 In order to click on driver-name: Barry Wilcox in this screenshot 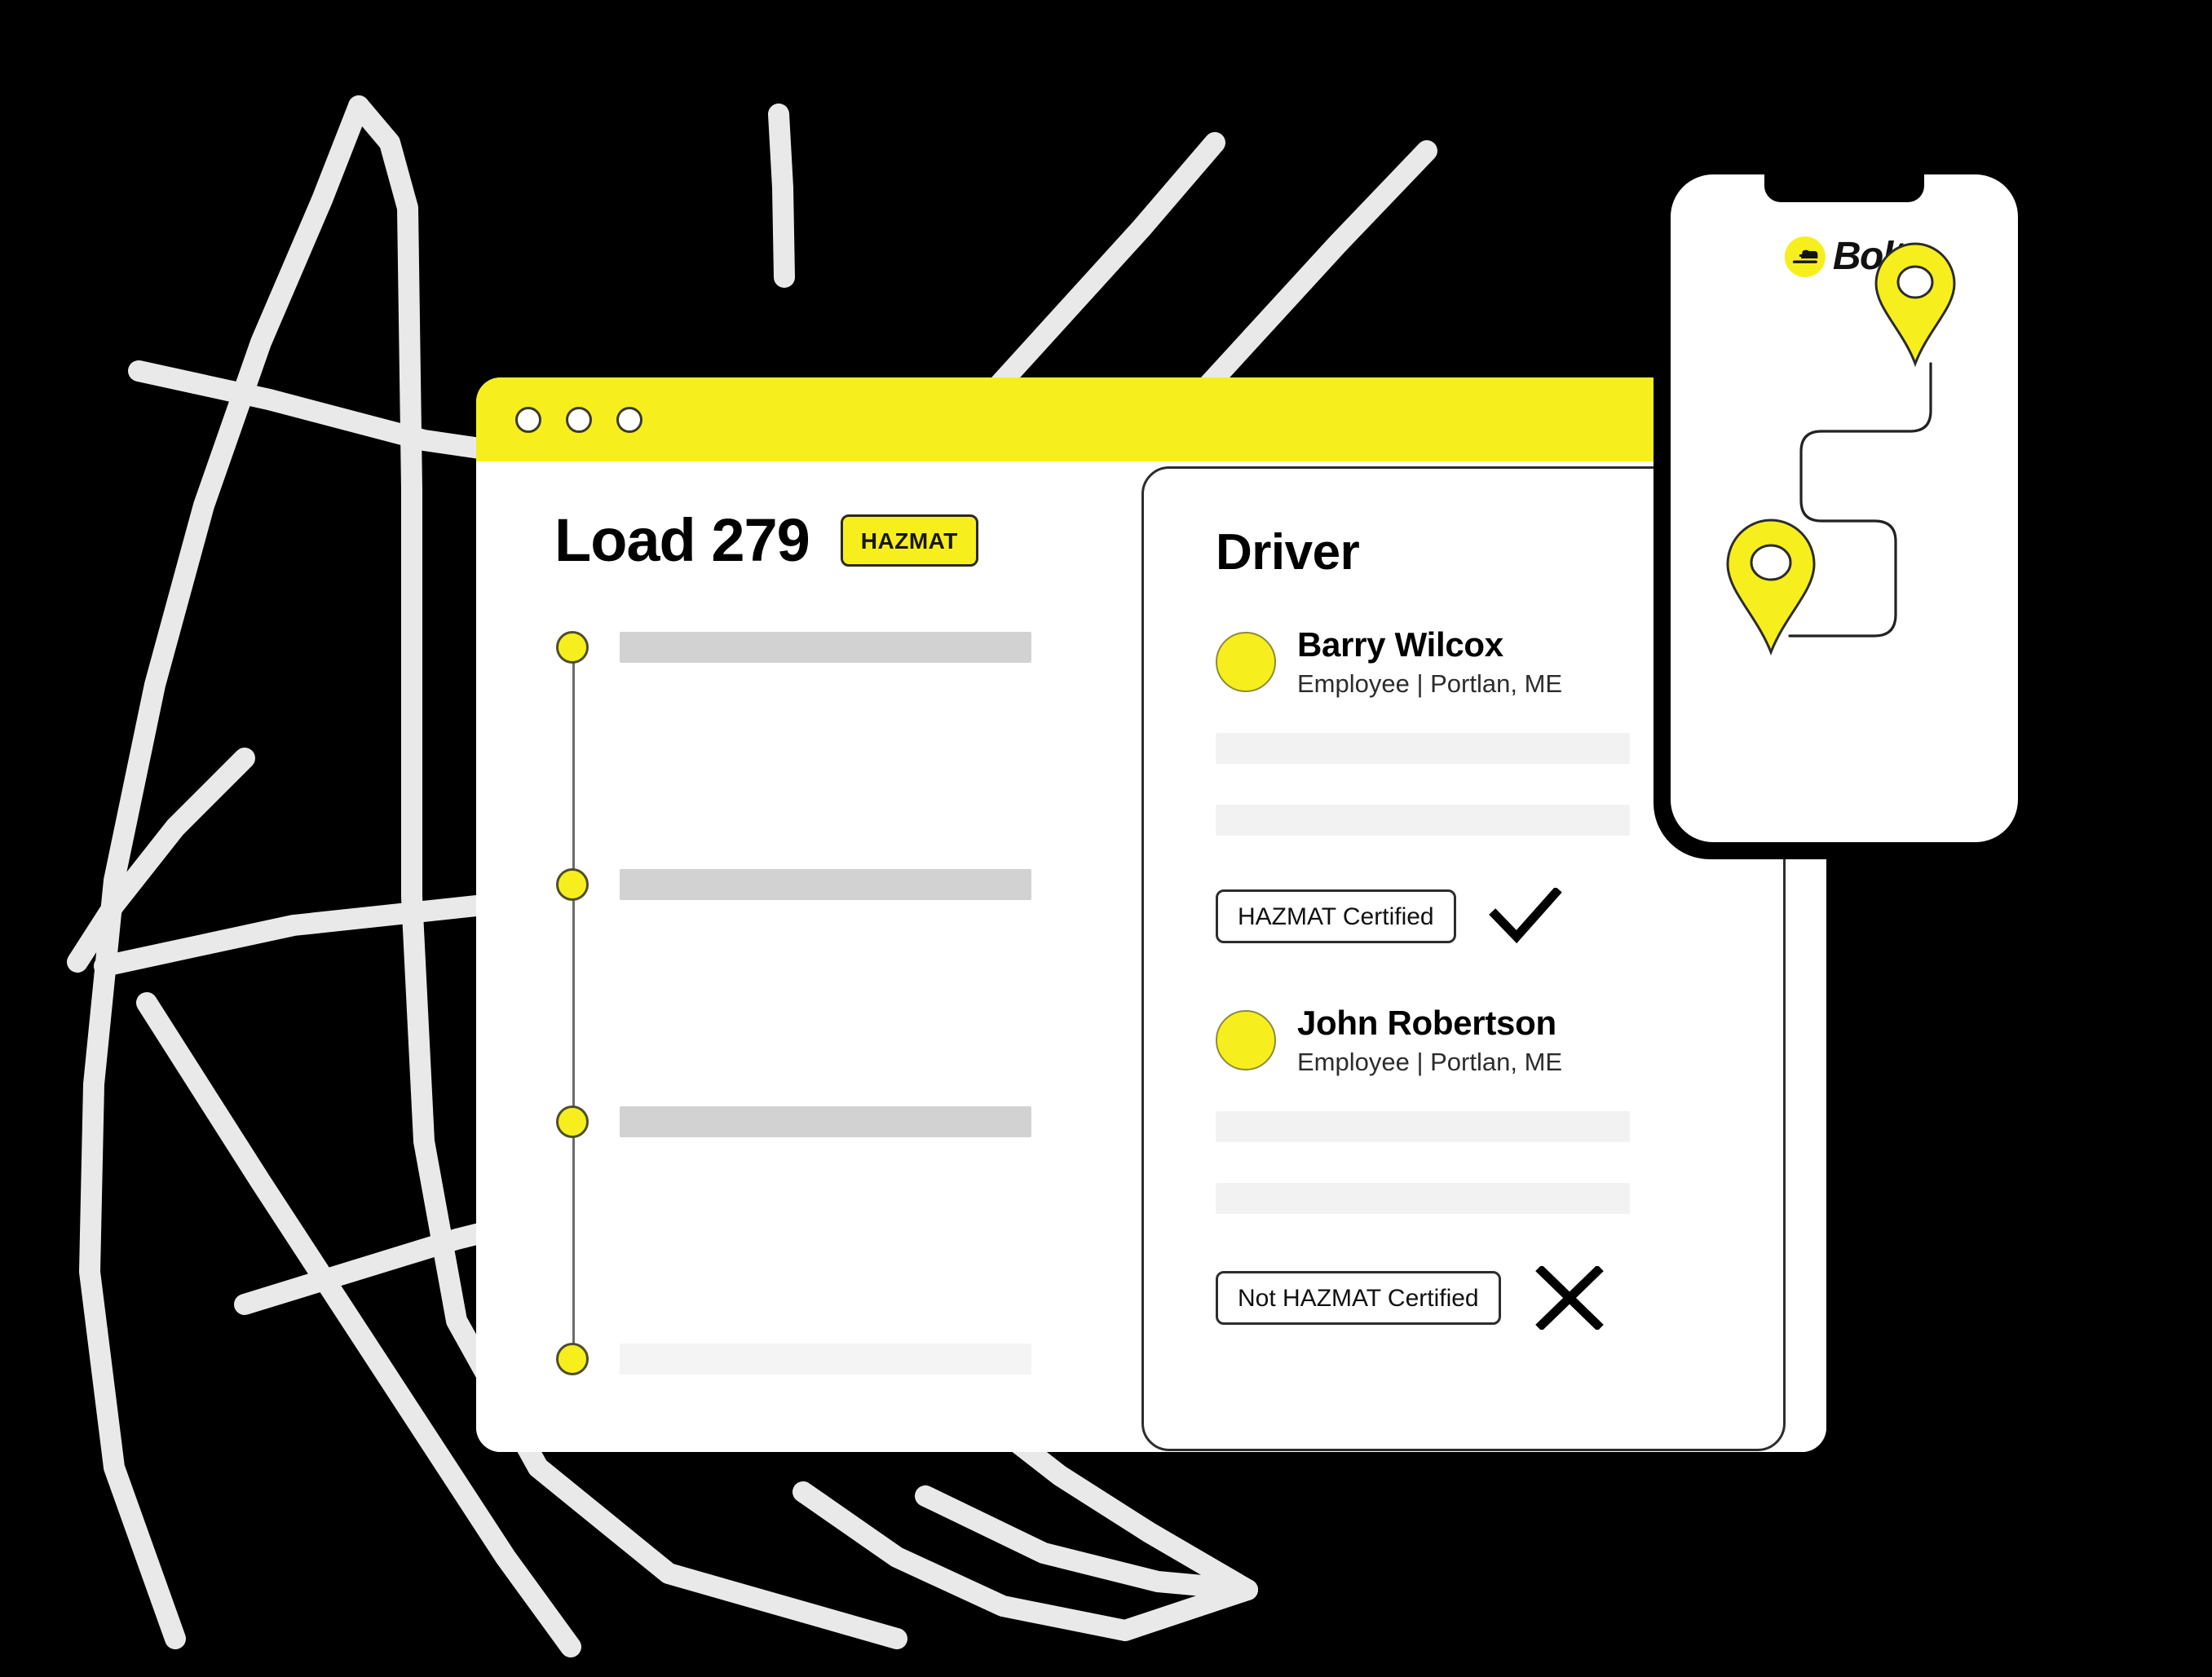, I will do `click(1400, 644)`.